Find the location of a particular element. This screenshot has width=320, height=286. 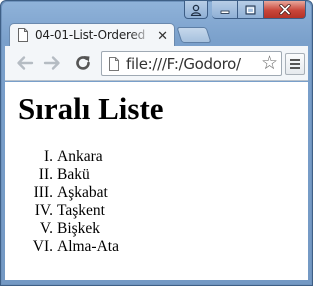

list-item-text: Alma-Ata is located at coordinates (88, 246).